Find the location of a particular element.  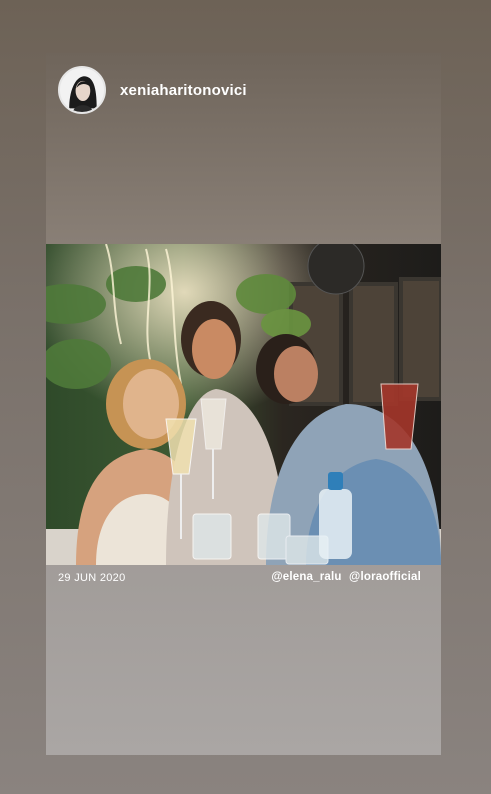

avatar-image is located at coordinates (82, 90).